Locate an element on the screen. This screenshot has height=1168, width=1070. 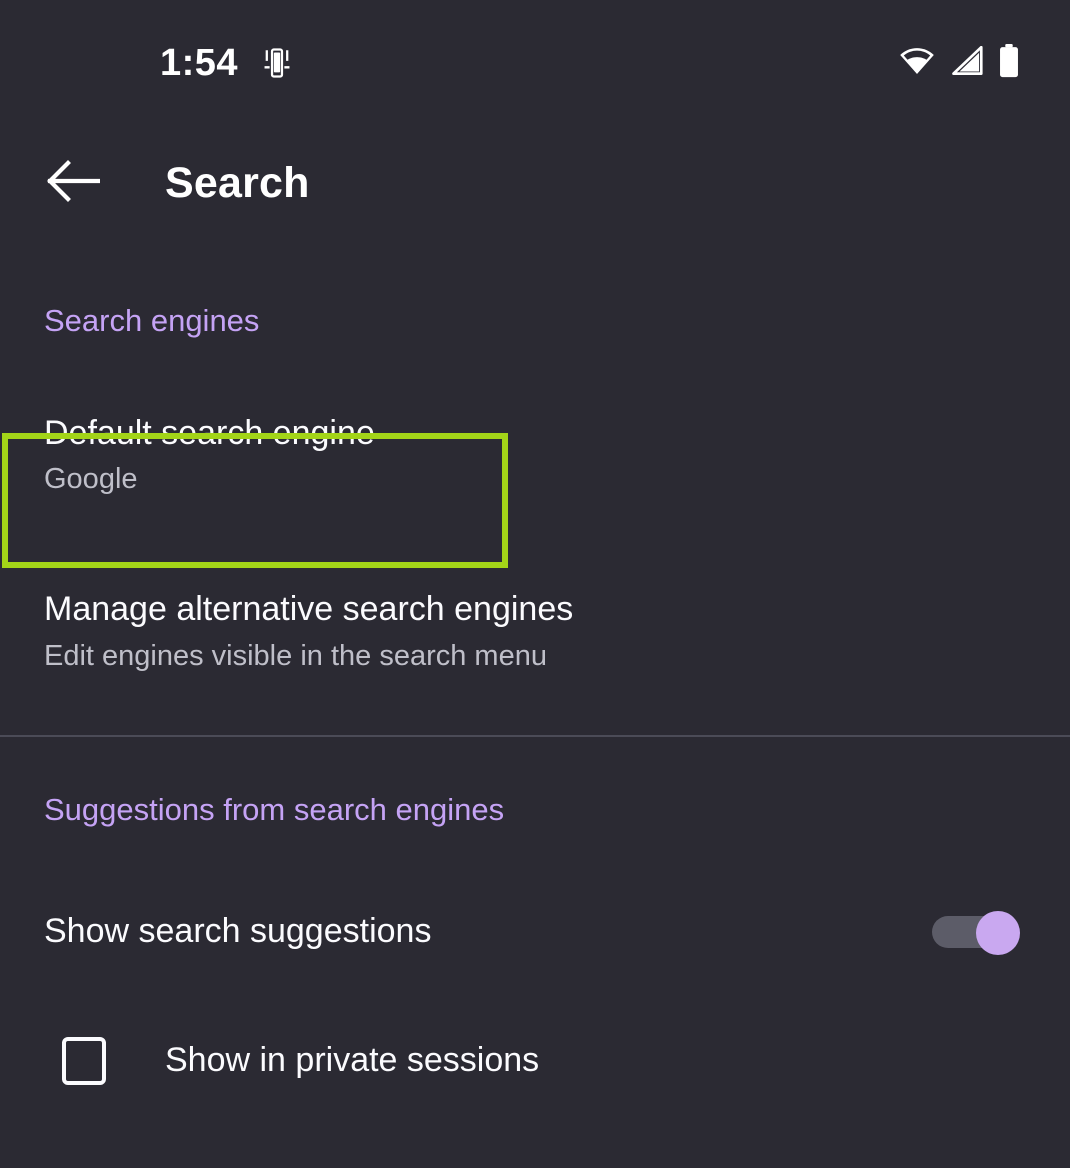
show-search-suggestions-switch is located at coordinates (976, 932).